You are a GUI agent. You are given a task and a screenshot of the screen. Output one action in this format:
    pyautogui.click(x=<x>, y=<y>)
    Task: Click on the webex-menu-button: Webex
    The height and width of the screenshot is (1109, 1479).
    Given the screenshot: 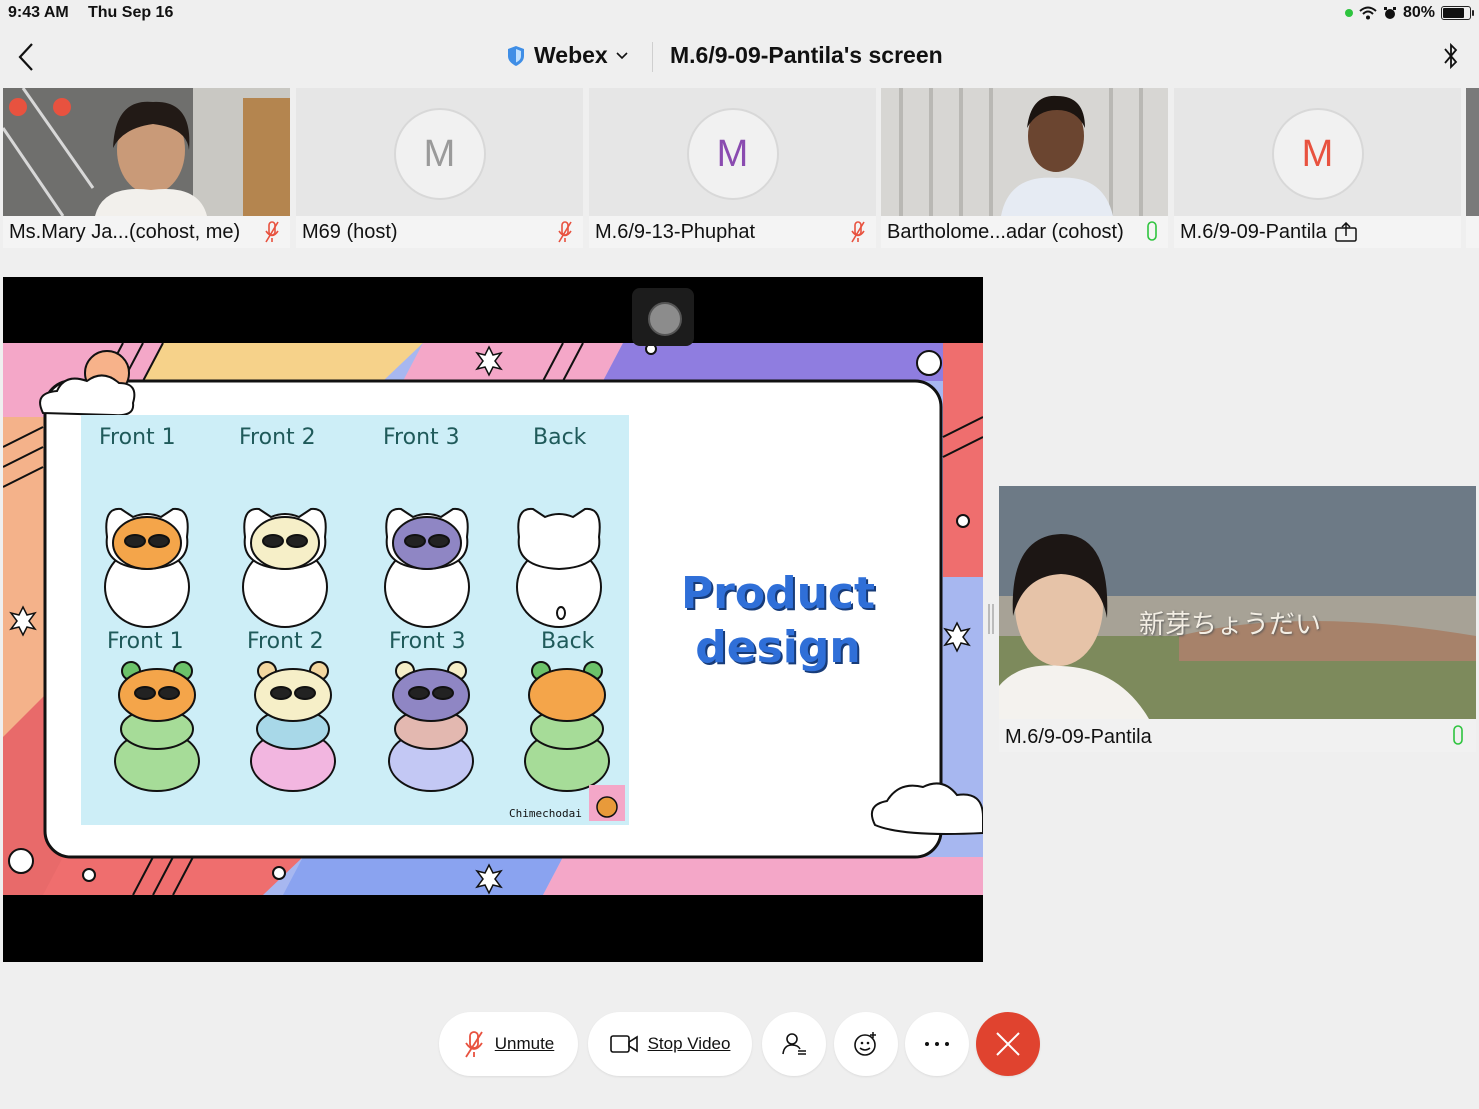 What is the action you would take?
    pyautogui.click(x=567, y=55)
    